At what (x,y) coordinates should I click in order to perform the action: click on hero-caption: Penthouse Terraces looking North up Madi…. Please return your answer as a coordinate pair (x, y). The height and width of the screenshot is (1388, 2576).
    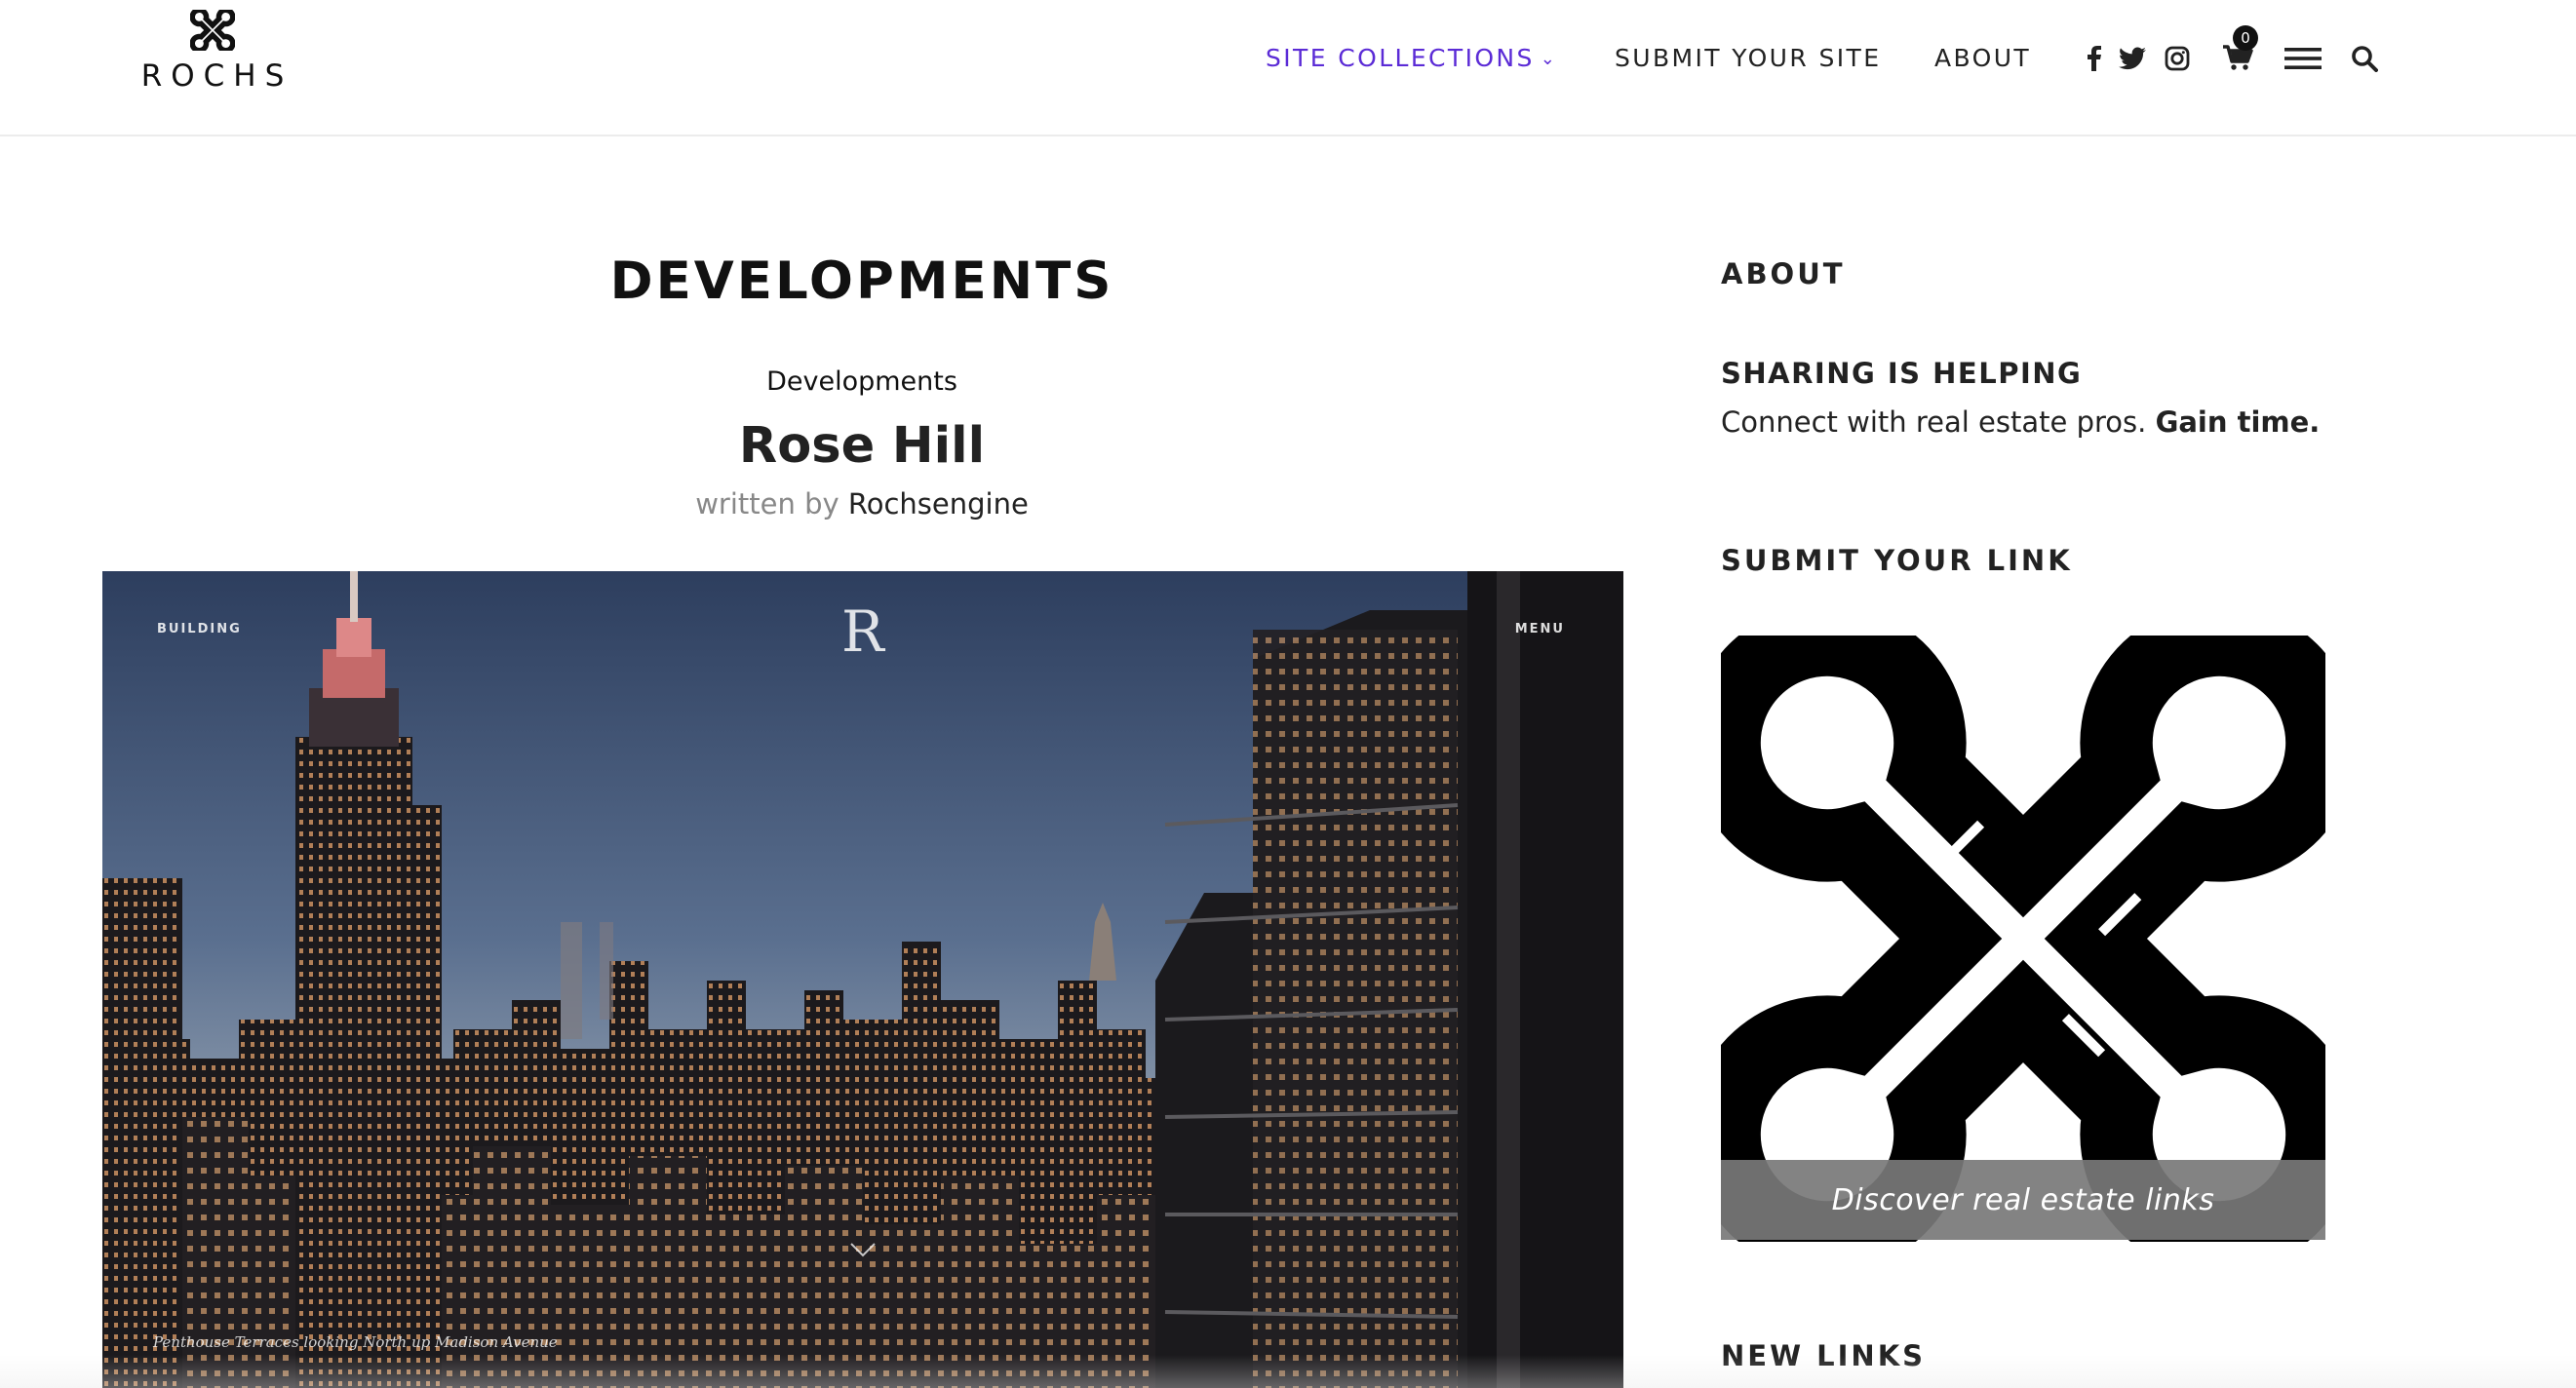
    Looking at the image, I should click on (355, 1342).